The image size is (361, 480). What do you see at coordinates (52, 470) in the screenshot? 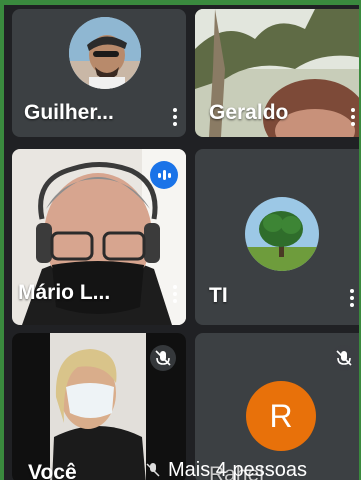
I see `participant-name: Você` at bounding box center [52, 470].